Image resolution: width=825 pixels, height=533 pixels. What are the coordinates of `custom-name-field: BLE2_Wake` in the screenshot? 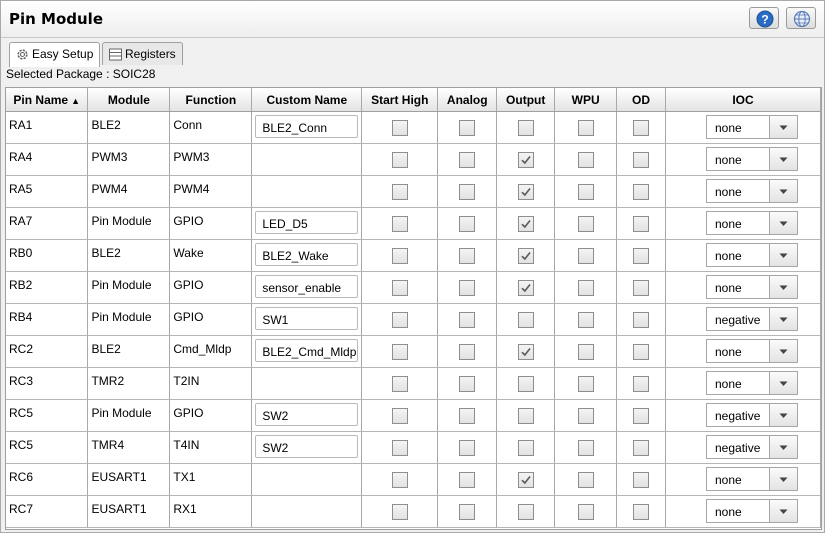 It's located at (307, 254).